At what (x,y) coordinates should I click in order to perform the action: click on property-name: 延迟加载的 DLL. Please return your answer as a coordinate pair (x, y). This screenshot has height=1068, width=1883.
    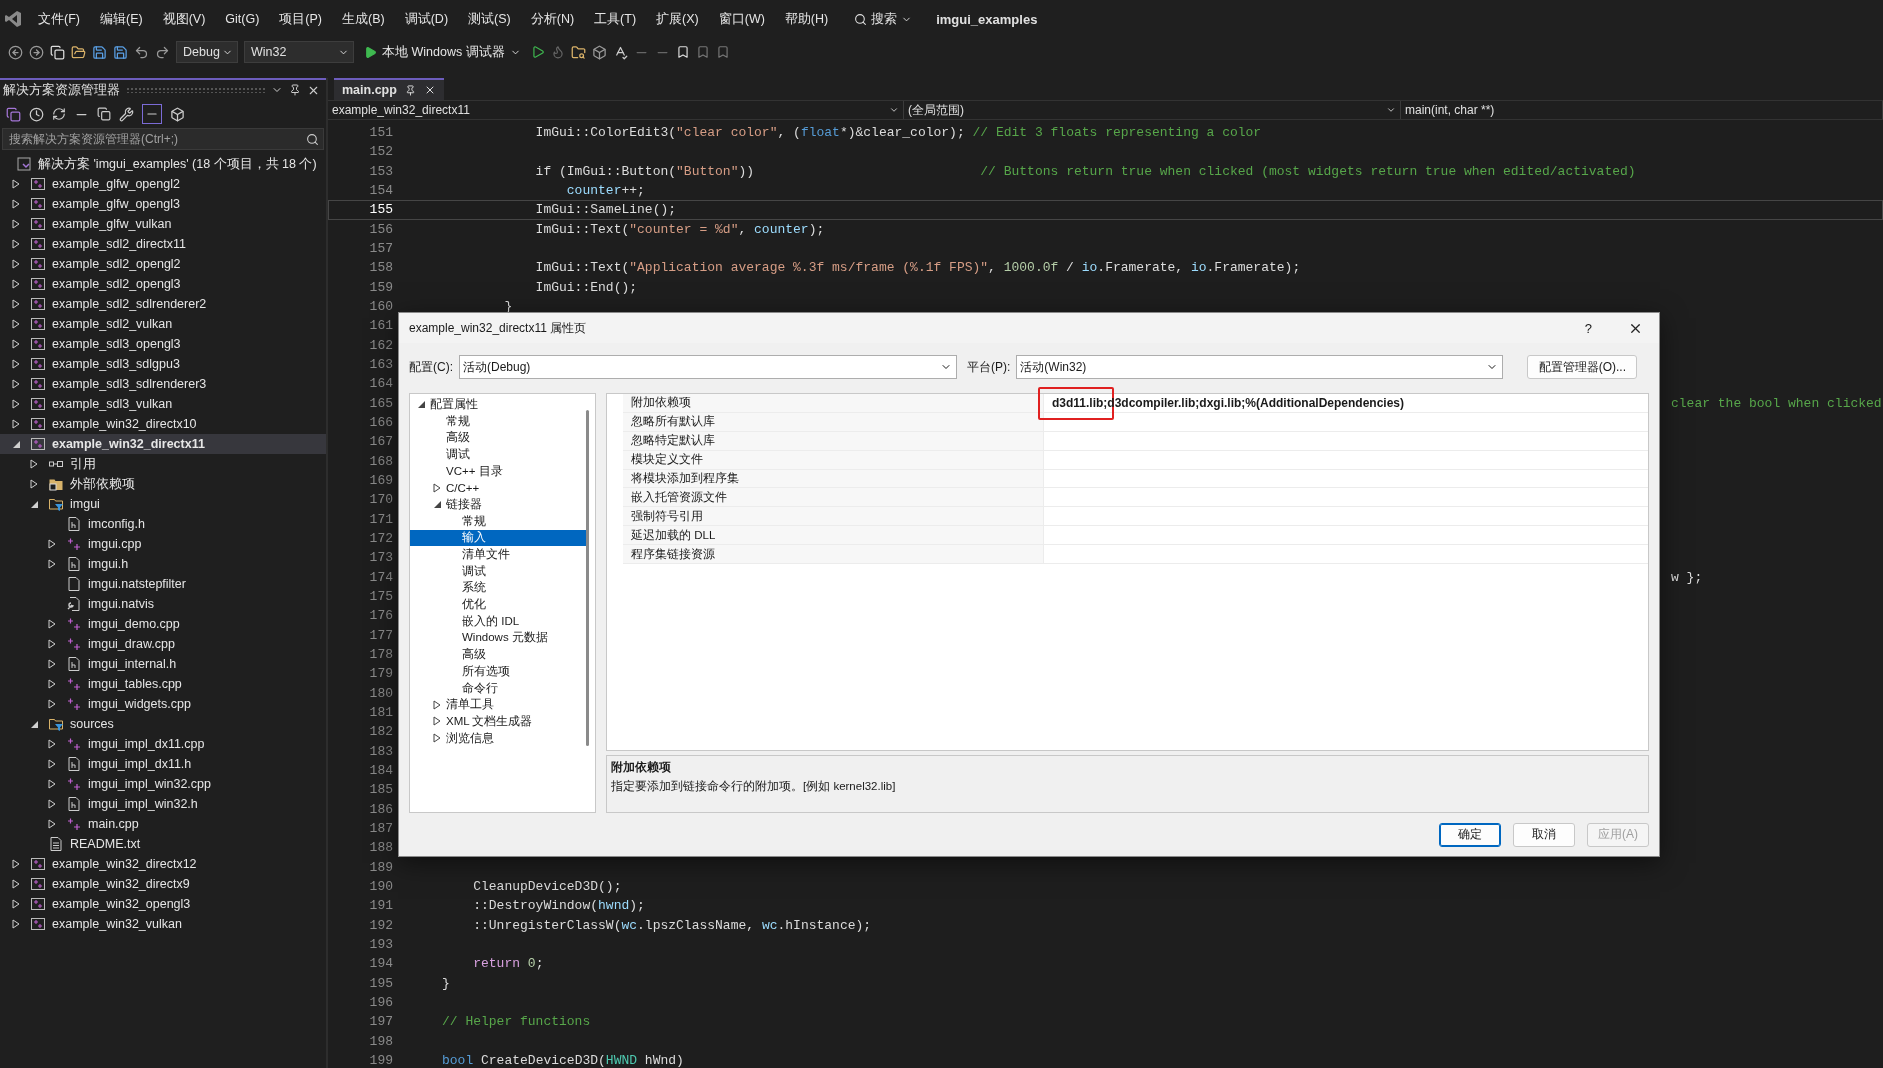
    Looking at the image, I should click on (833, 535).